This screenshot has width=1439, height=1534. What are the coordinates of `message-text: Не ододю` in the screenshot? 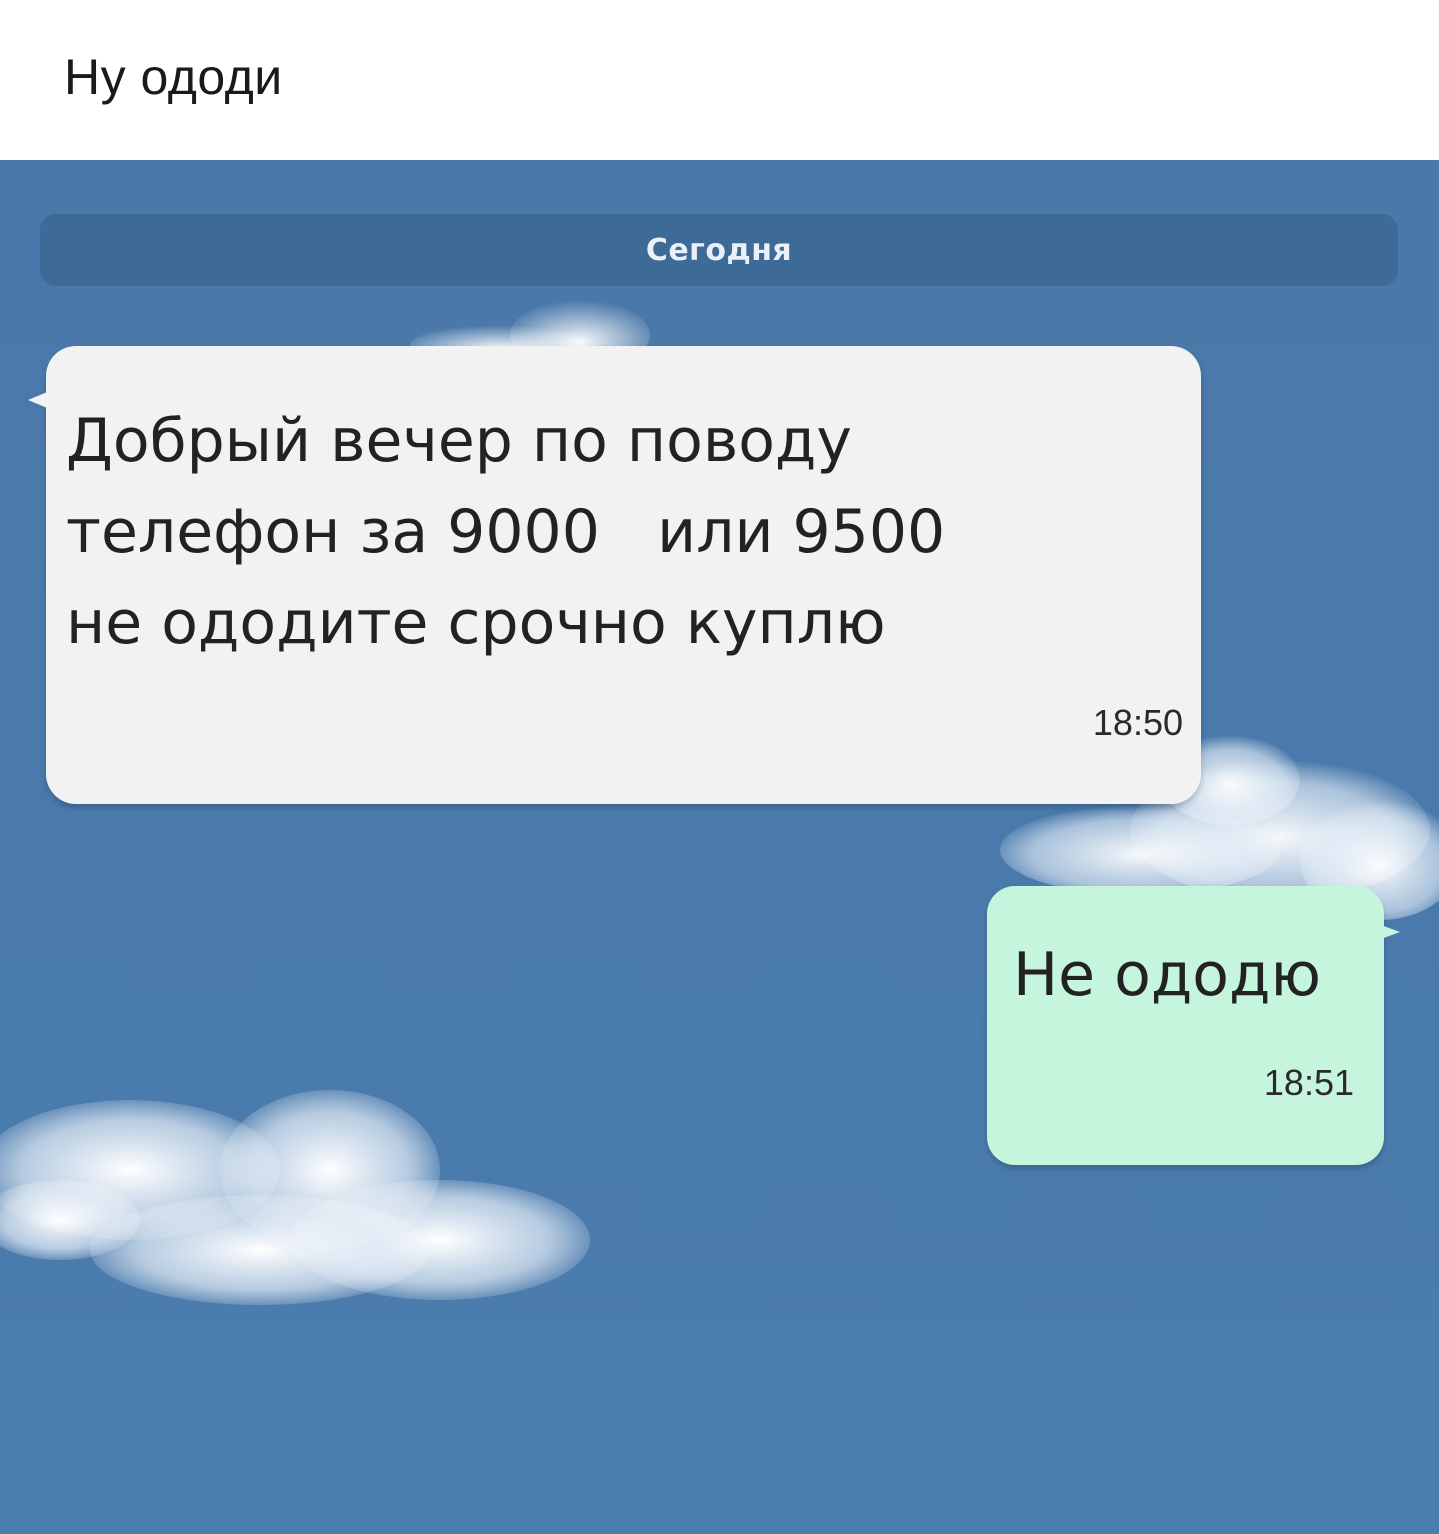 It's located at (1167, 975).